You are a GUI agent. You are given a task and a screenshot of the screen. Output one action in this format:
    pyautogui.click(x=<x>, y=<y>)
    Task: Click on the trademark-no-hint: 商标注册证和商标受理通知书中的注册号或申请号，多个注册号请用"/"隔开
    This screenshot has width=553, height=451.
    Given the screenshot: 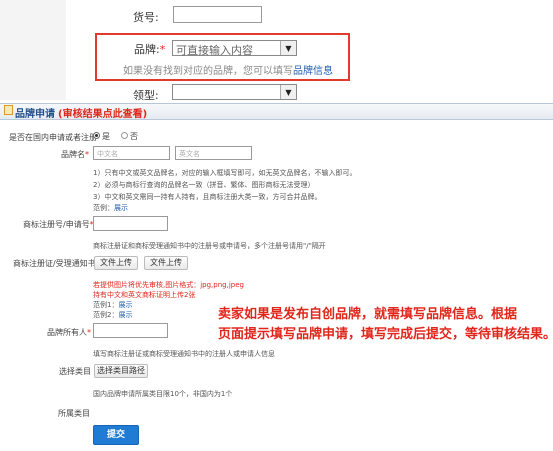 What is the action you would take?
    pyautogui.click(x=209, y=246)
    